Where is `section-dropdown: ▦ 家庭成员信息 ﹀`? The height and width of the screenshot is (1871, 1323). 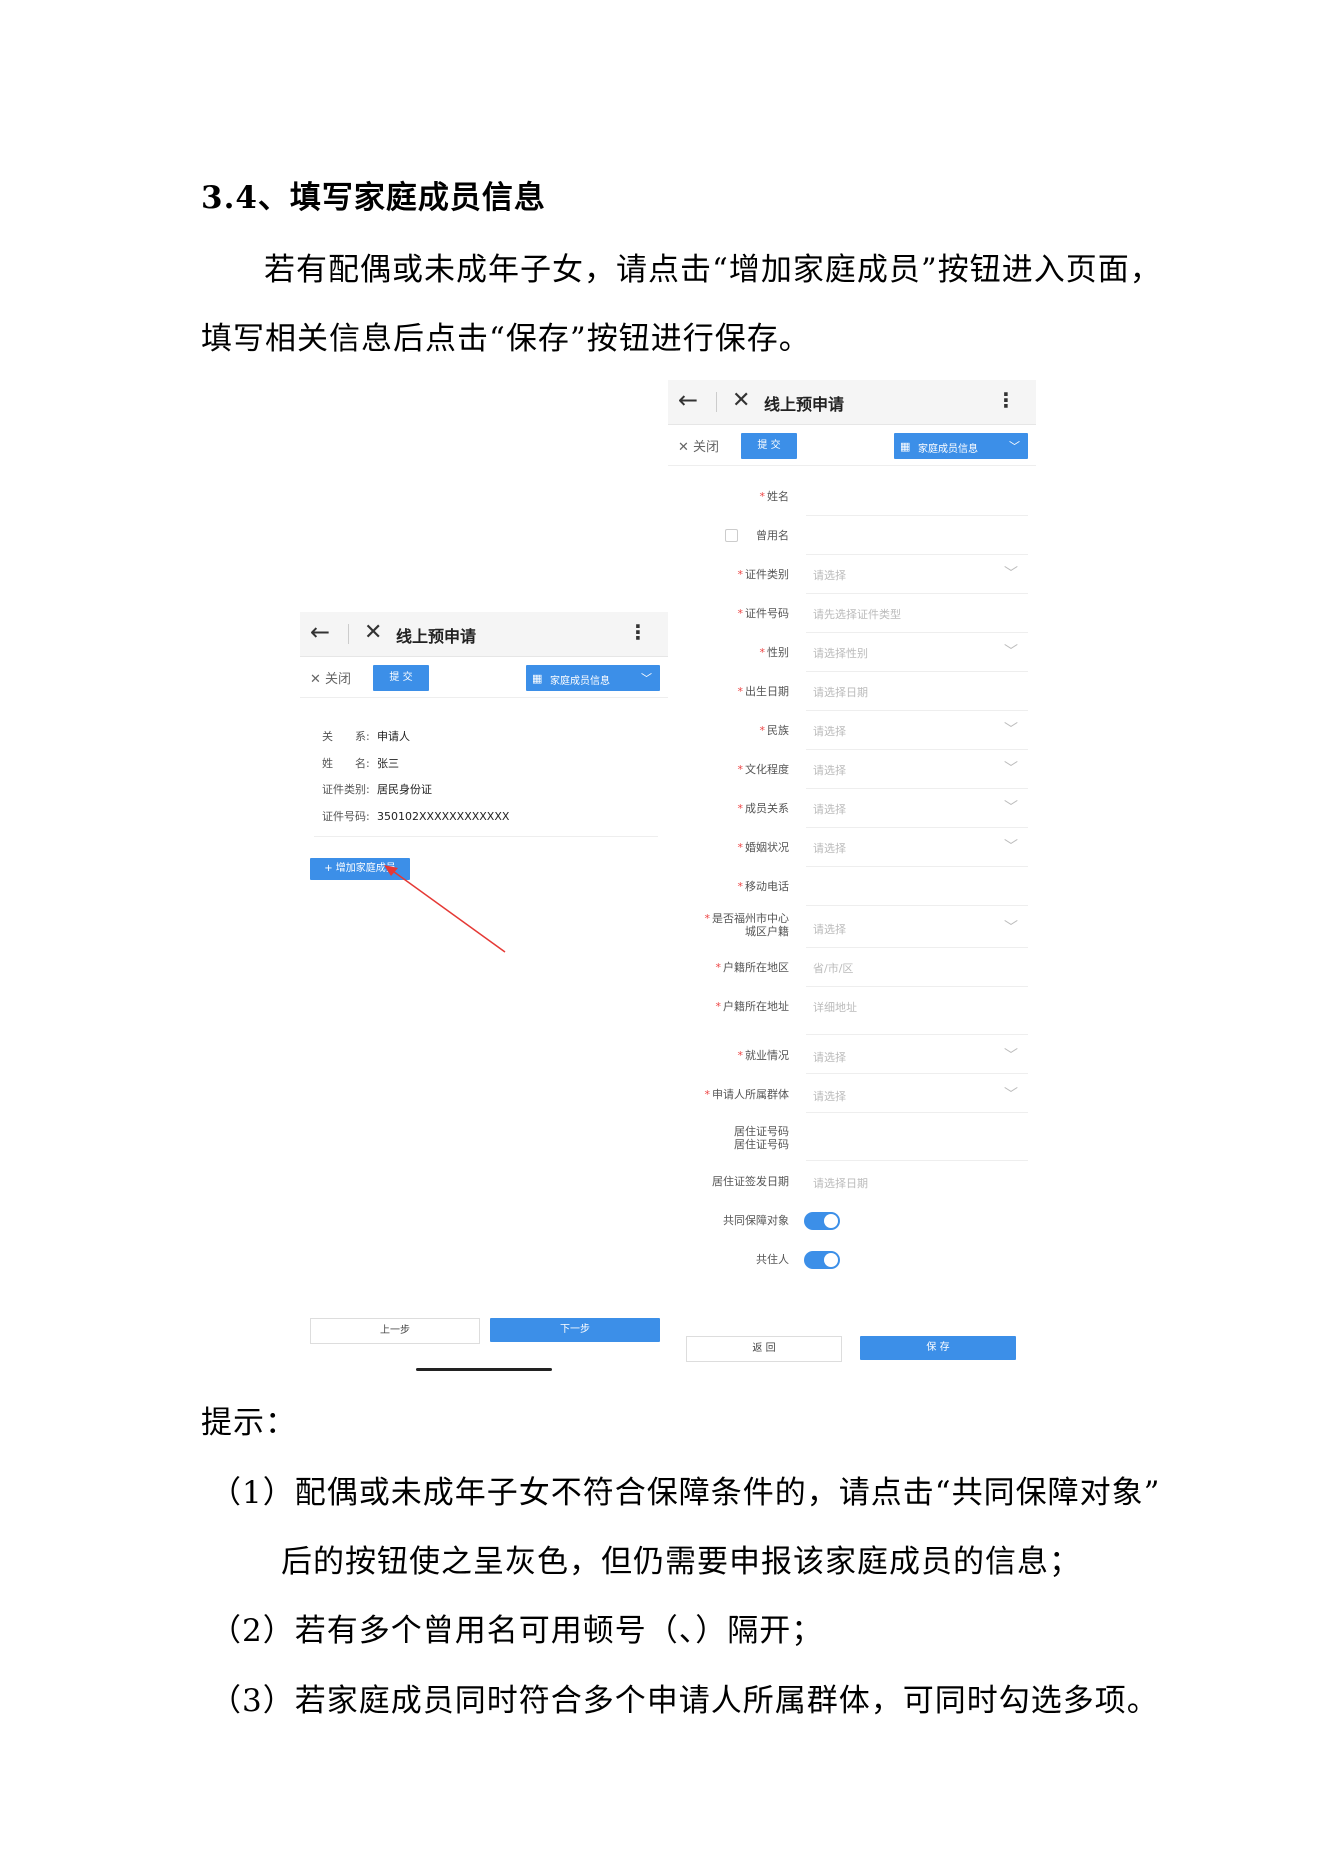
section-dropdown: ▦ 家庭成员信息 ﹀ is located at coordinates (961, 446).